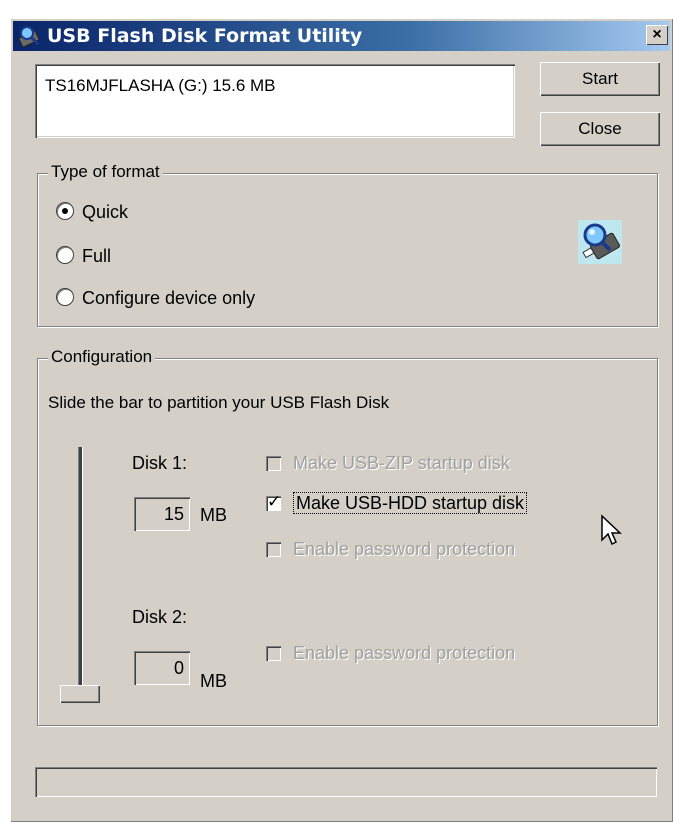 The image size is (673, 822). What do you see at coordinates (105, 212) in the screenshot?
I see `radio-quick-label: Quick` at bounding box center [105, 212].